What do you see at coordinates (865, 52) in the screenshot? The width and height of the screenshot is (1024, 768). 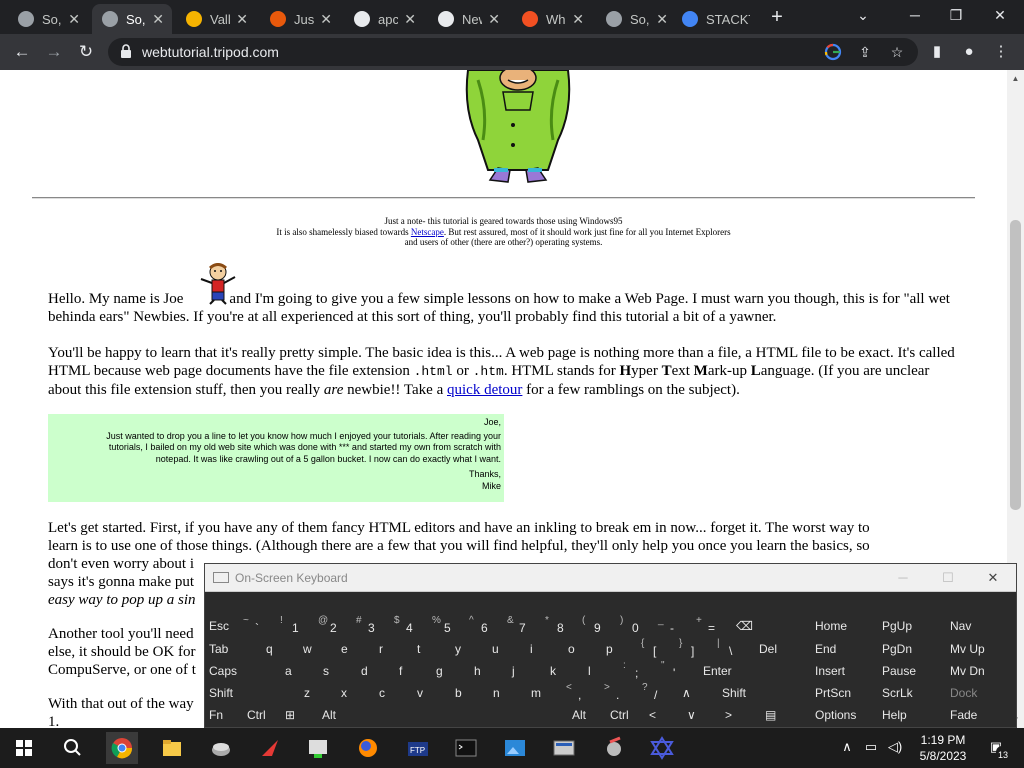 I see `share-icon: ⇪` at bounding box center [865, 52].